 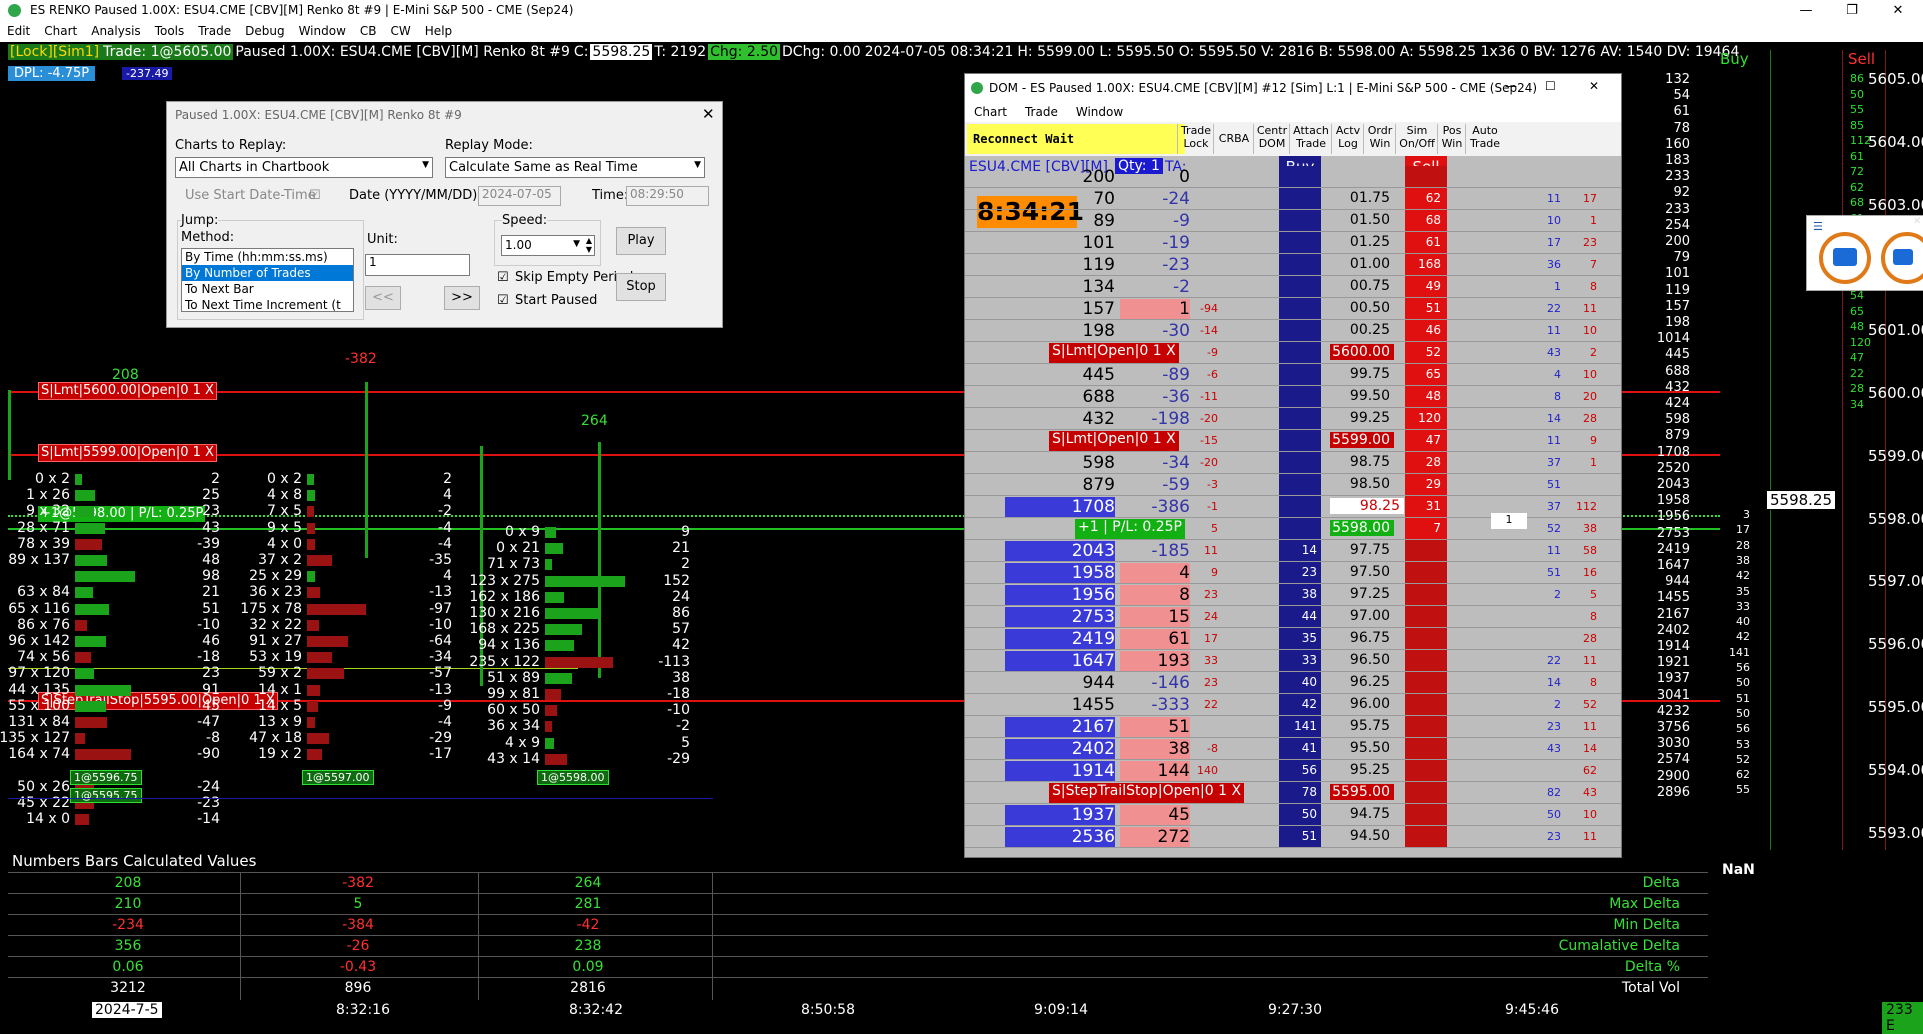 I want to click on skip-empty-checkbox-icon: ☑, so click(x=503, y=277).